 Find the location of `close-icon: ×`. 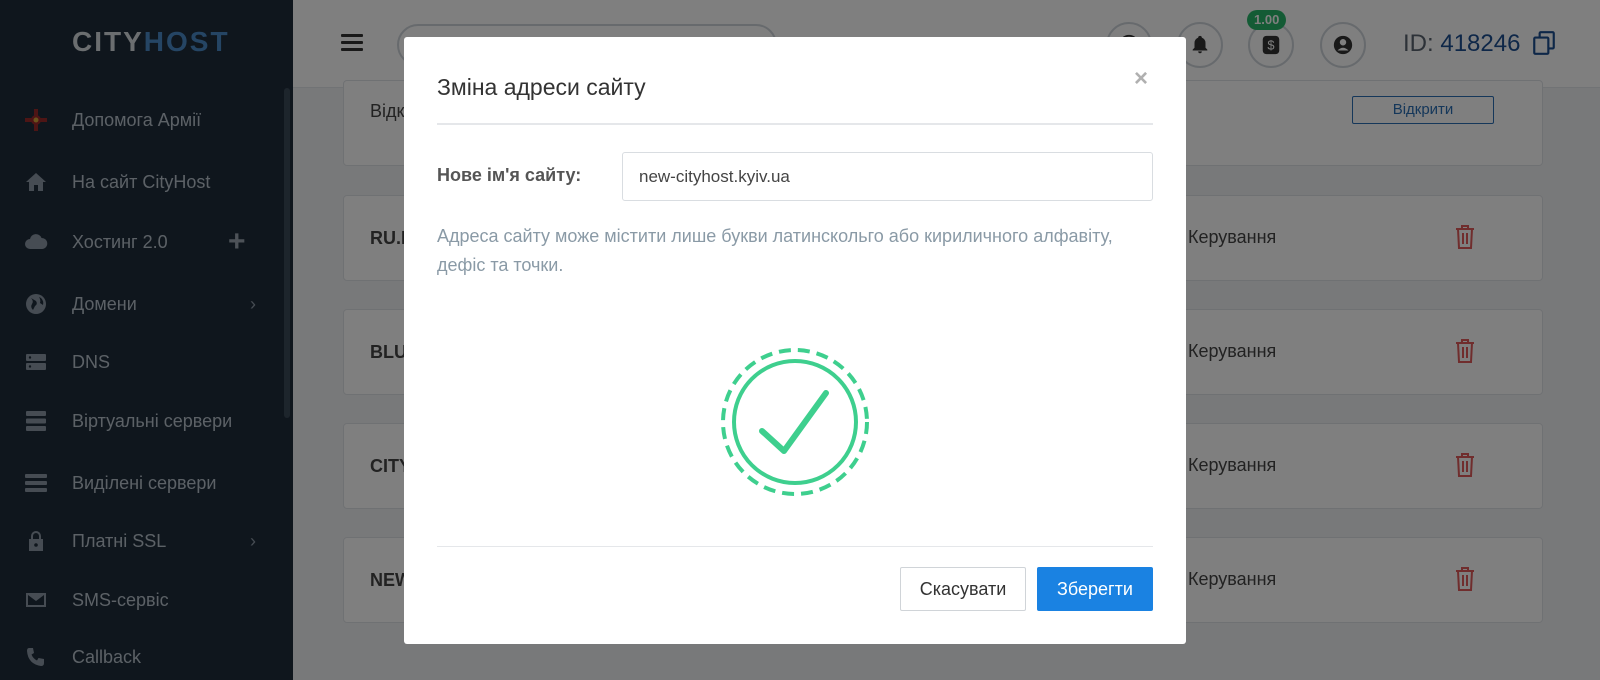

close-icon: × is located at coordinates (1141, 79).